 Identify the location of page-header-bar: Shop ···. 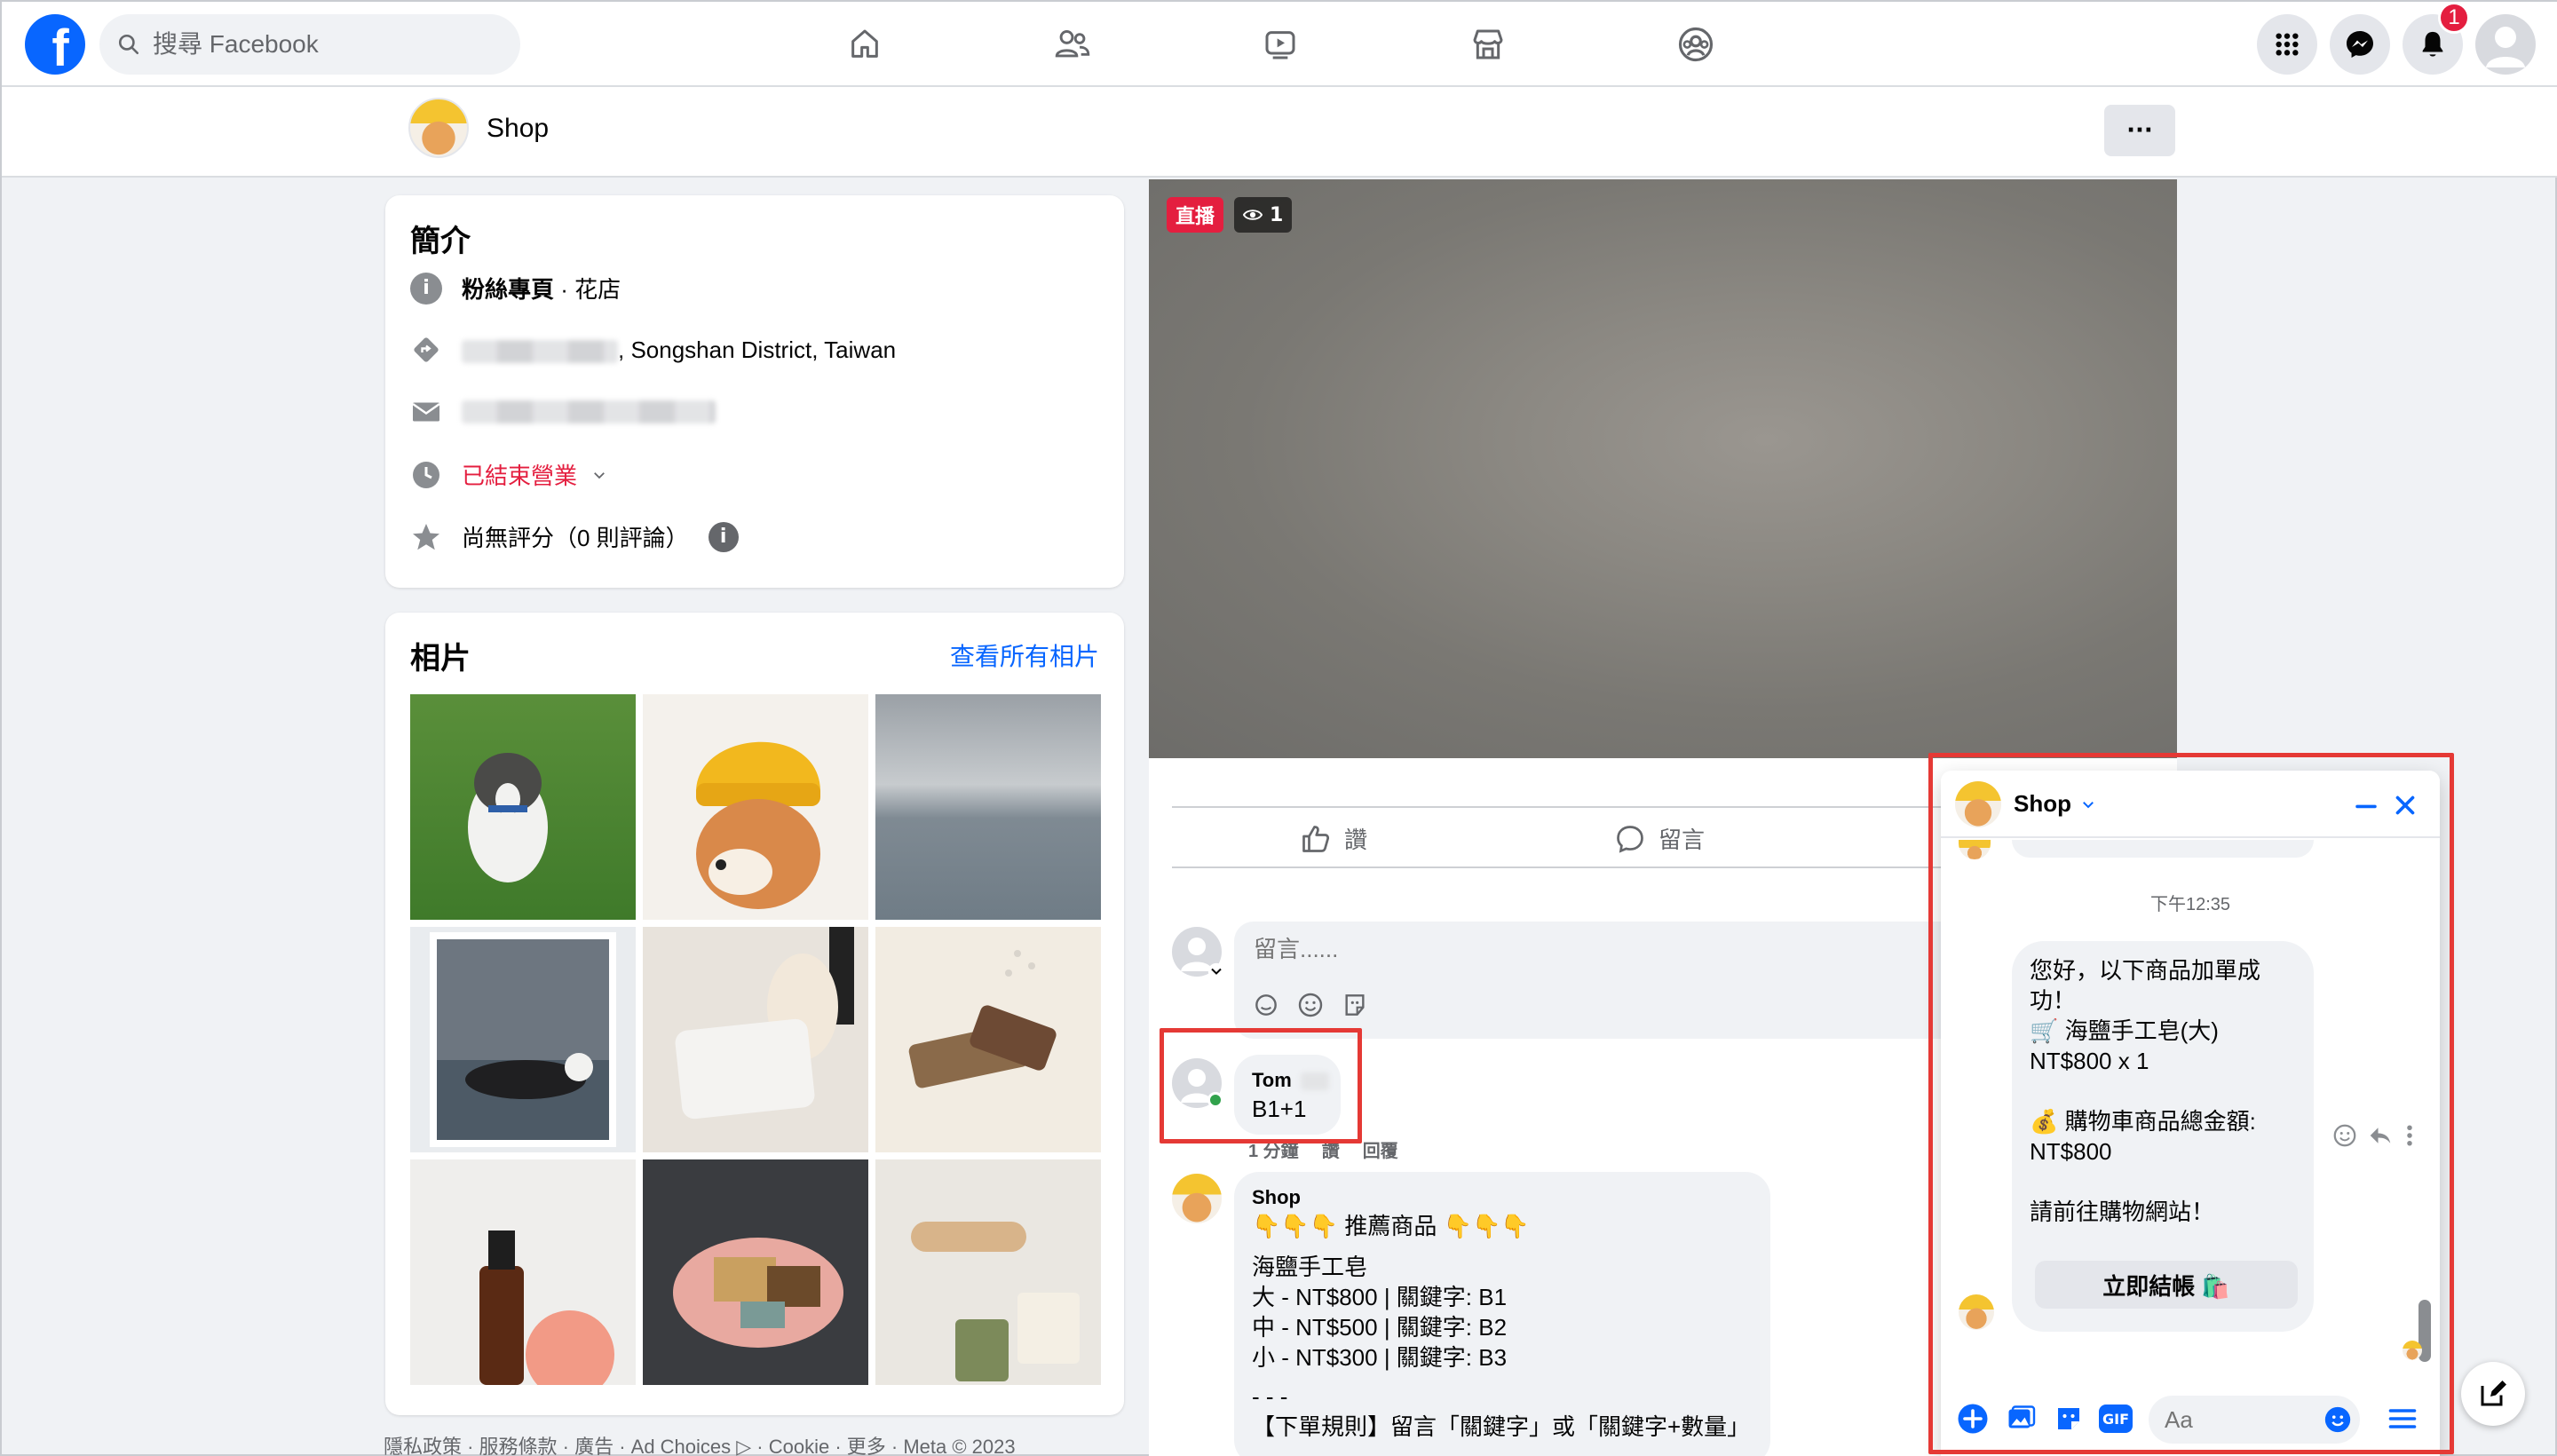
(1279, 132).